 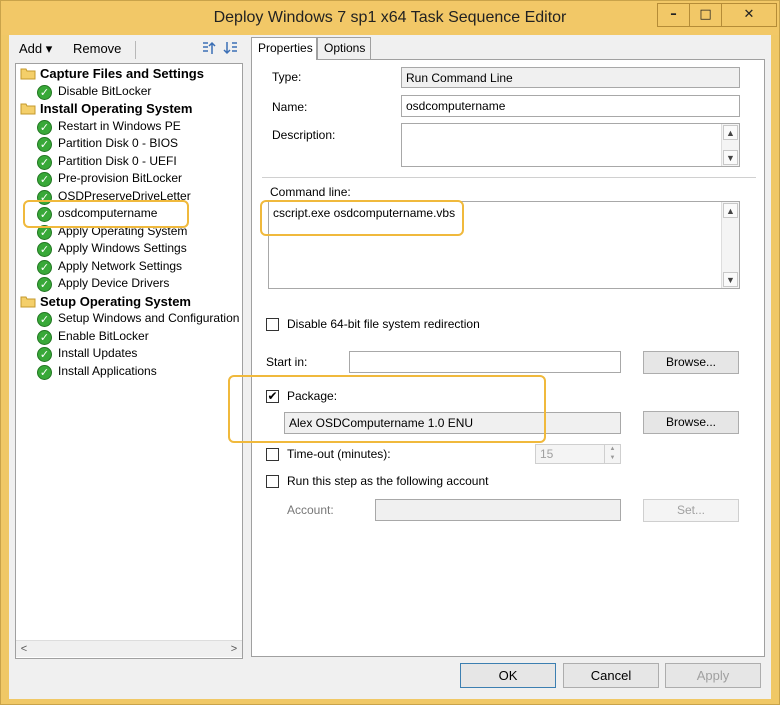 What do you see at coordinates (122, 73) in the screenshot?
I see `tree-group-label: Capture Files and Settings` at bounding box center [122, 73].